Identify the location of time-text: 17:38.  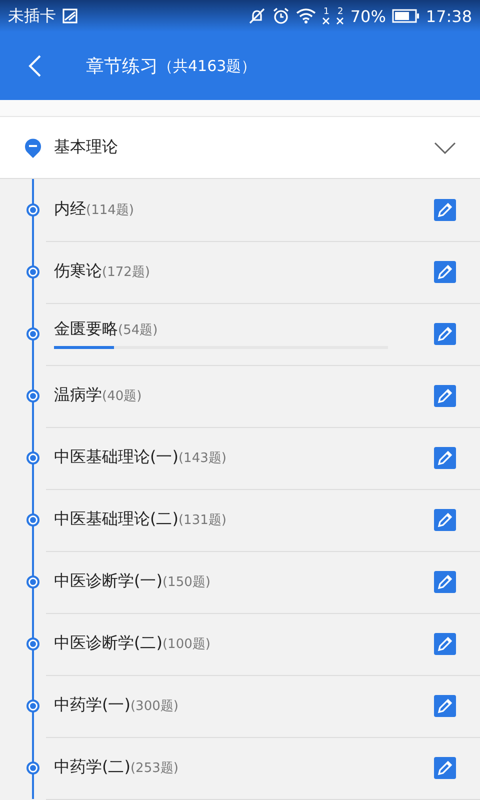
(449, 16).